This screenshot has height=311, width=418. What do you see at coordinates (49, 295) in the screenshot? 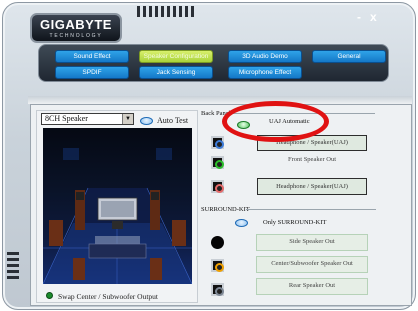
I see `swap-radio` at bounding box center [49, 295].